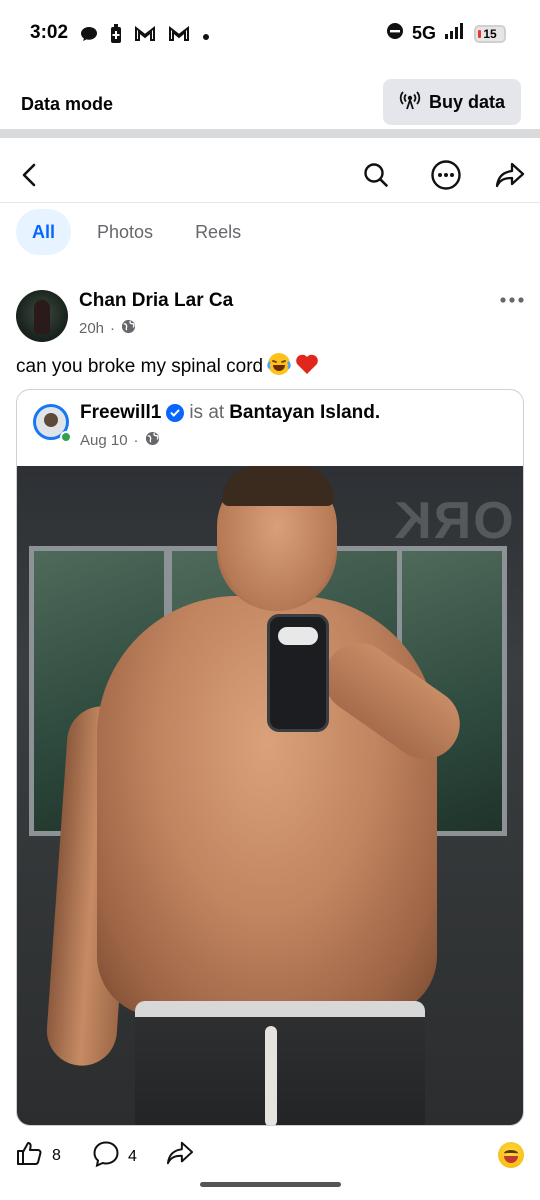 The image size is (540, 1200). I want to click on filter-tabs: All Photos Reels, so click(136, 232).